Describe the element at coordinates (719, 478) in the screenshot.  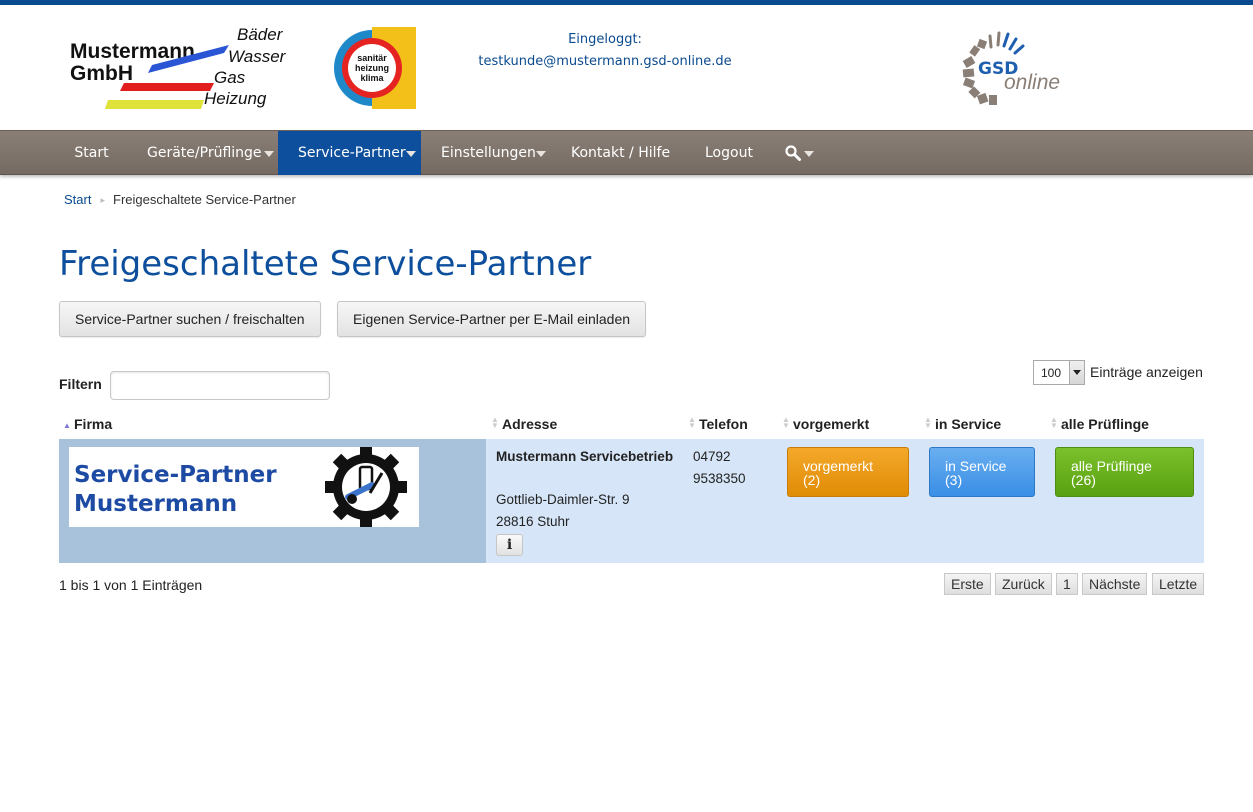
I see `partner-phone-number: 9538350` at that location.